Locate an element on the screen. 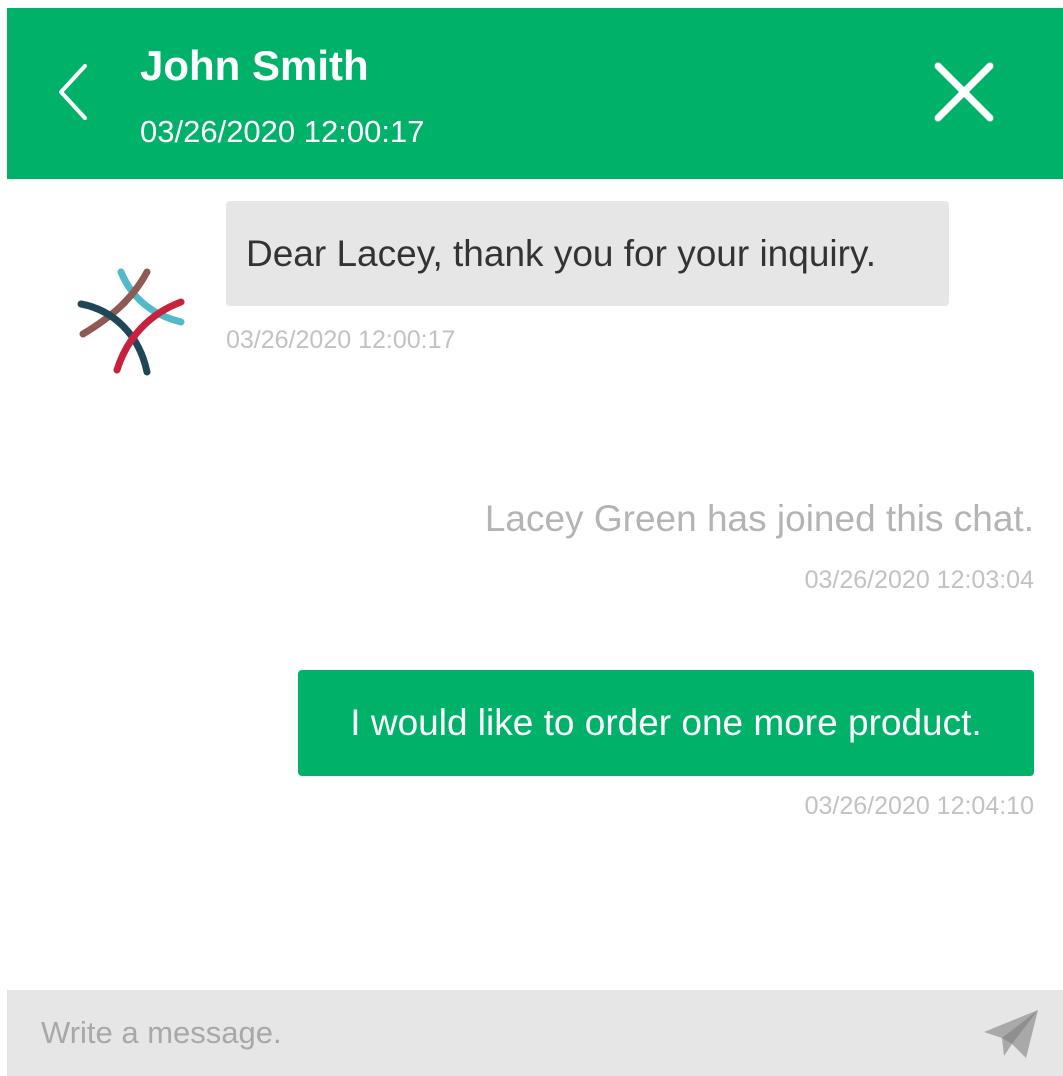  incoming-message-timestamp: 03/26/2020 12:00:17 is located at coordinates (341, 340).